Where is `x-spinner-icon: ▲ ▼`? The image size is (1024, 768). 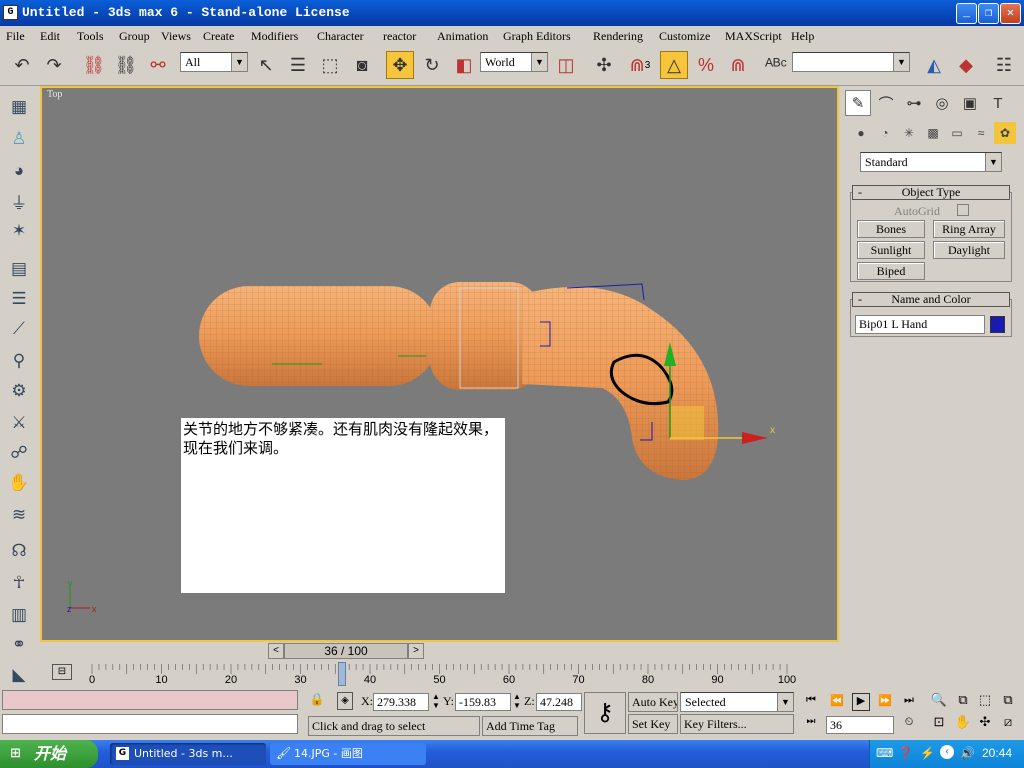
x-spinner-icon: ▲ ▼ is located at coordinates (436, 701).